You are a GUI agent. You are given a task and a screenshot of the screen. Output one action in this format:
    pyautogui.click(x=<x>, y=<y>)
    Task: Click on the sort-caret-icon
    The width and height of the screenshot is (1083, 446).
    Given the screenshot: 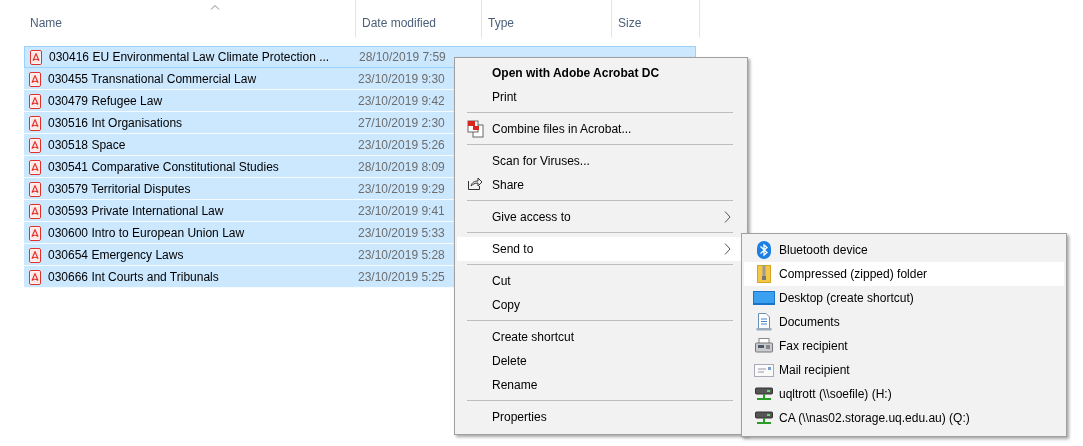 What is the action you would take?
    pyautogui.click(x=214, y=7)
    